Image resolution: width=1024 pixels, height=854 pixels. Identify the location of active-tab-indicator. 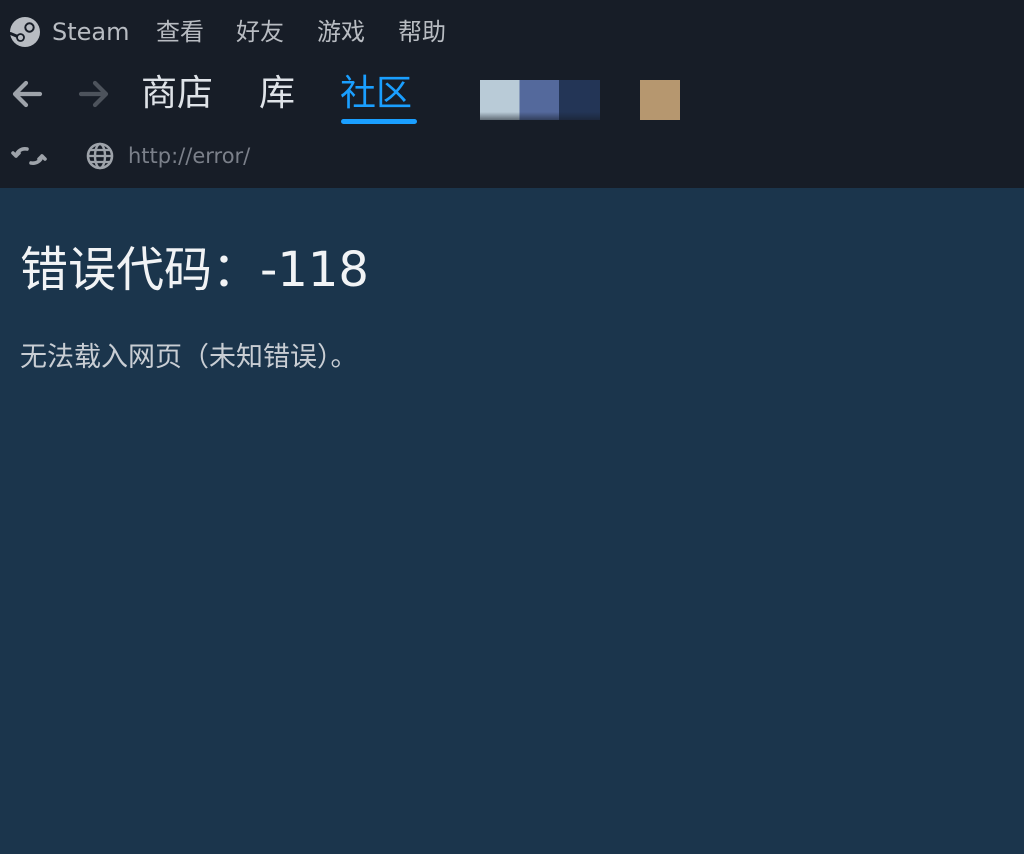
(379, 121).